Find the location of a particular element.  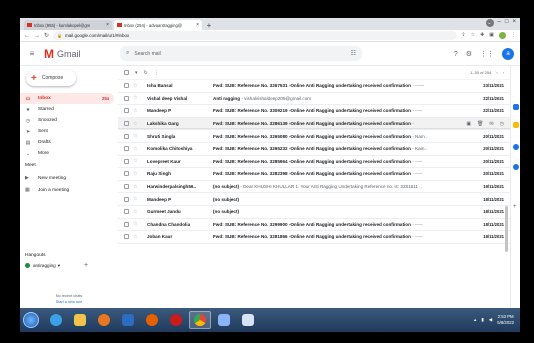

back-icon: ← is located at coordinates (27, 36).